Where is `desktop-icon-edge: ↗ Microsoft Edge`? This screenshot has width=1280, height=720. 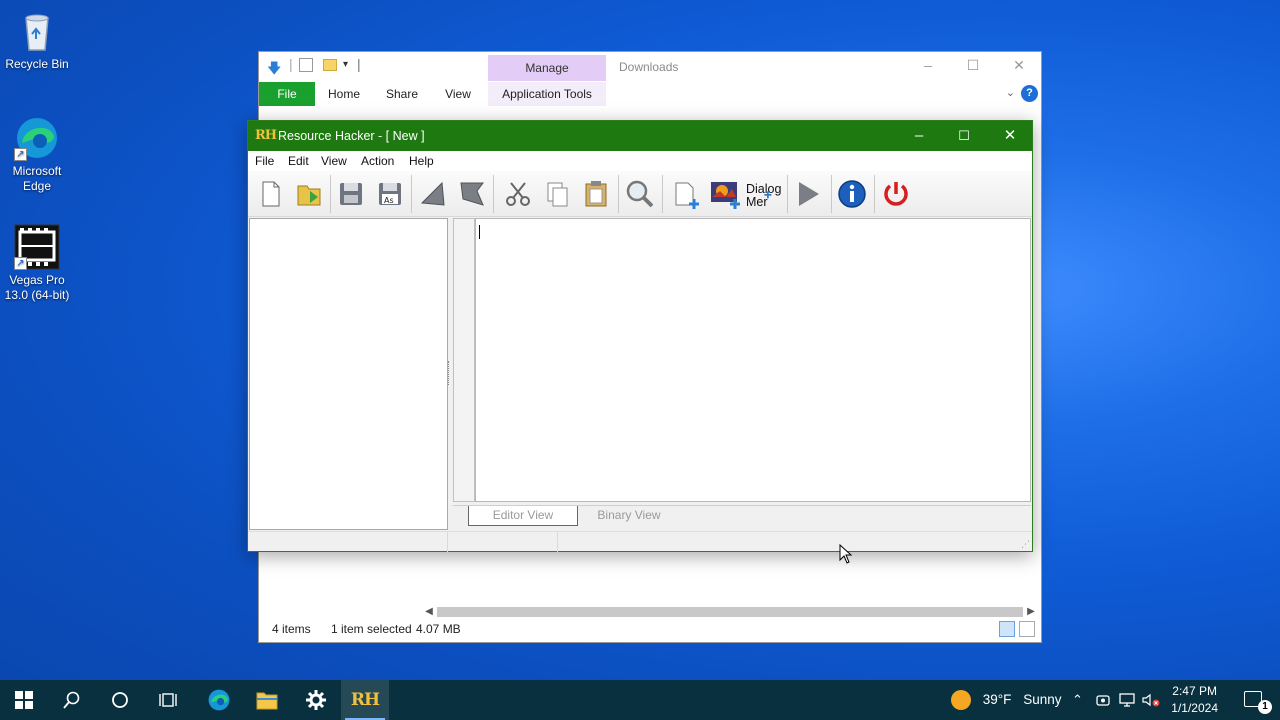
desktop-icon-edge: ↗ Microsoft Edge is located at coordinates (37, 154).